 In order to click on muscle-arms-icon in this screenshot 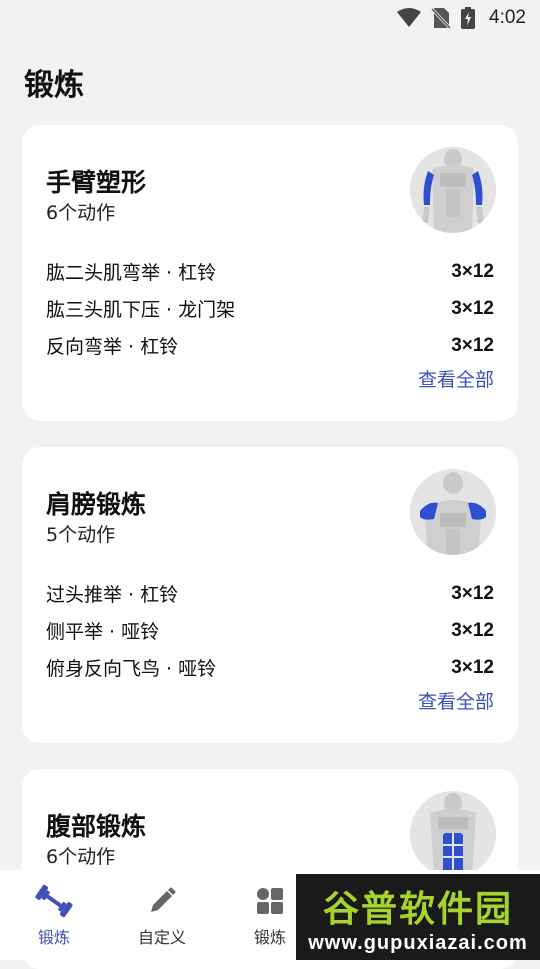, I will do `click(453, 190)`.